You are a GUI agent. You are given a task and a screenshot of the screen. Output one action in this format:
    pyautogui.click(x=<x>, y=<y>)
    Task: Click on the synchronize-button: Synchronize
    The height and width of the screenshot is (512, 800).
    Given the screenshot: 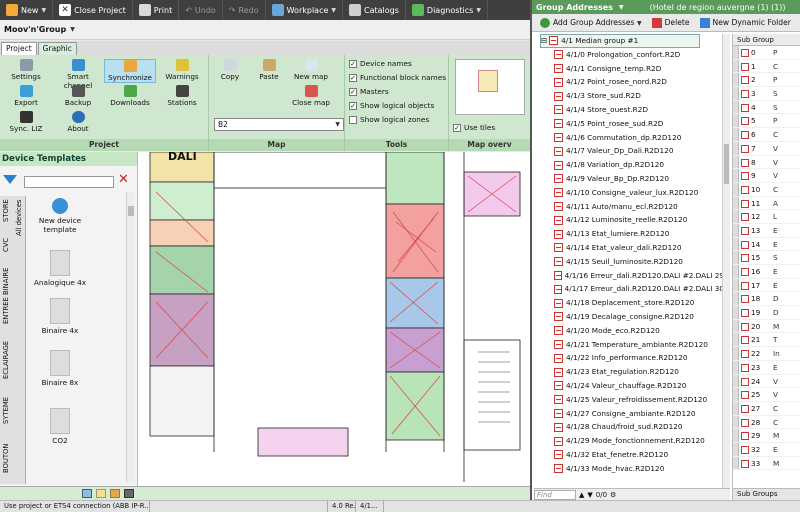 What is the action you would take?
    pyautogui.click(x=130, y=71)
    